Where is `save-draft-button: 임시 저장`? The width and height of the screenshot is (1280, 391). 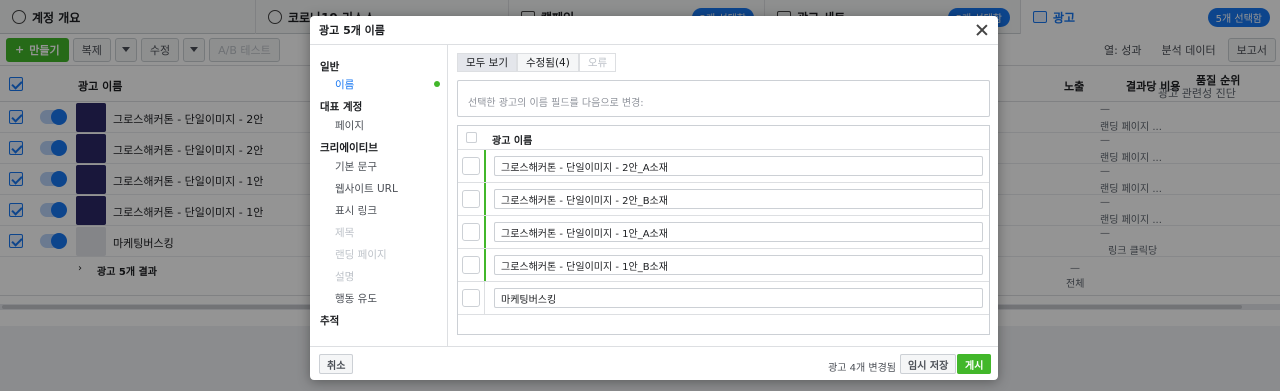 save-draft-button: 임시 저장 is located at coordinates (928, 364).